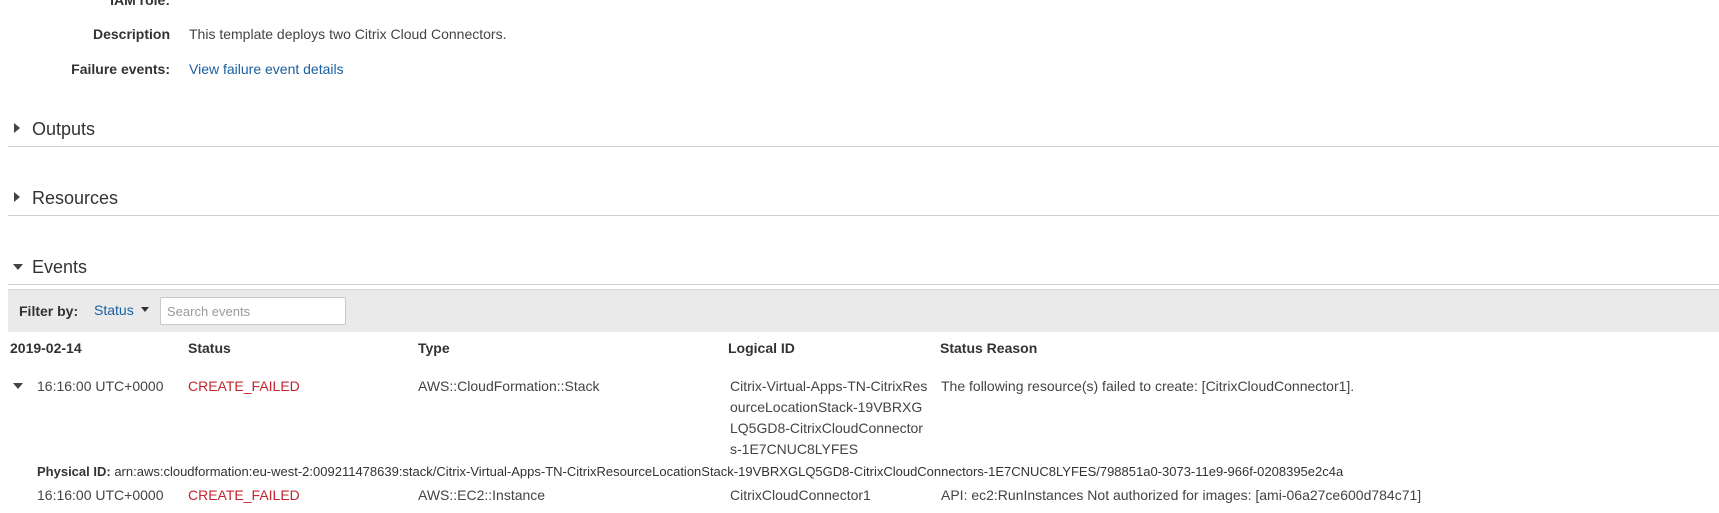 The width and height of the screenshot is (1719, 513). What do you see at coordinates (74, 471) in the screenshot?
I see `physical-id-label: Physical ID:` at bounding box center [74, 471].